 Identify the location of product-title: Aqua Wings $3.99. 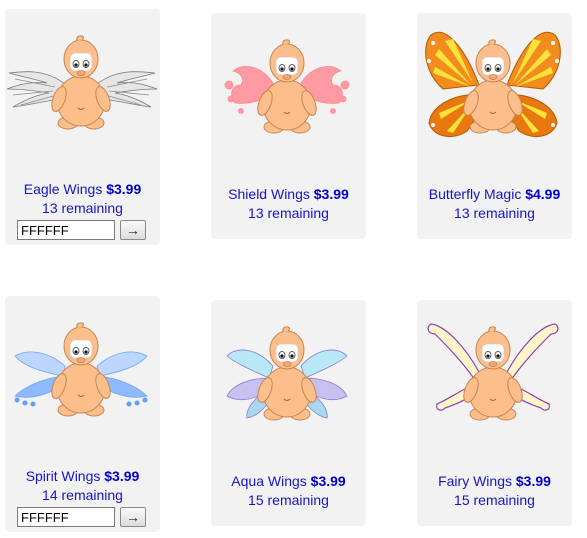
(288, 481).